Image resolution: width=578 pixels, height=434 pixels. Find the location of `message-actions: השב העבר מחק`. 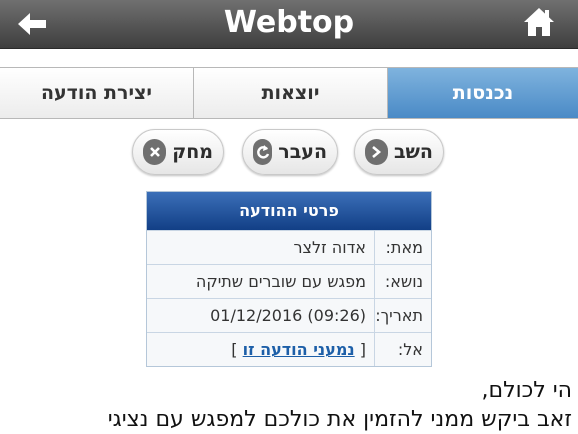

message-actions: השב העבר מחק is located at coordinates (289, 153).